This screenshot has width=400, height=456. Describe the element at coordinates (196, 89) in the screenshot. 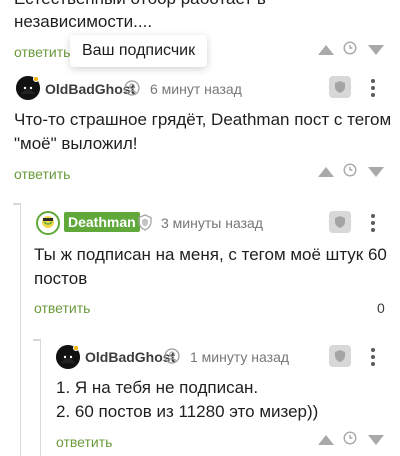

I see `comment-time: 6 минут назад` at that location.